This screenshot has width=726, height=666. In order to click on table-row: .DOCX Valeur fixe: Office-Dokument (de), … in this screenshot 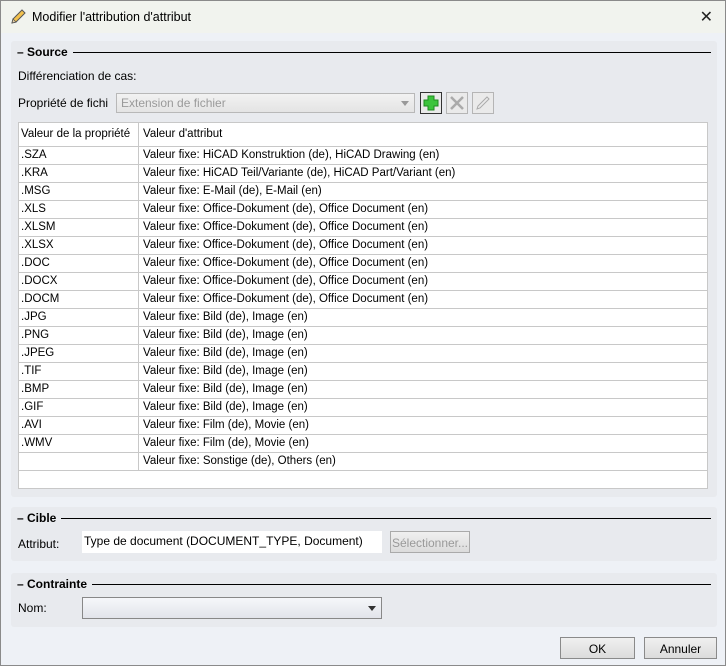, I will do `click(363, 282)`.